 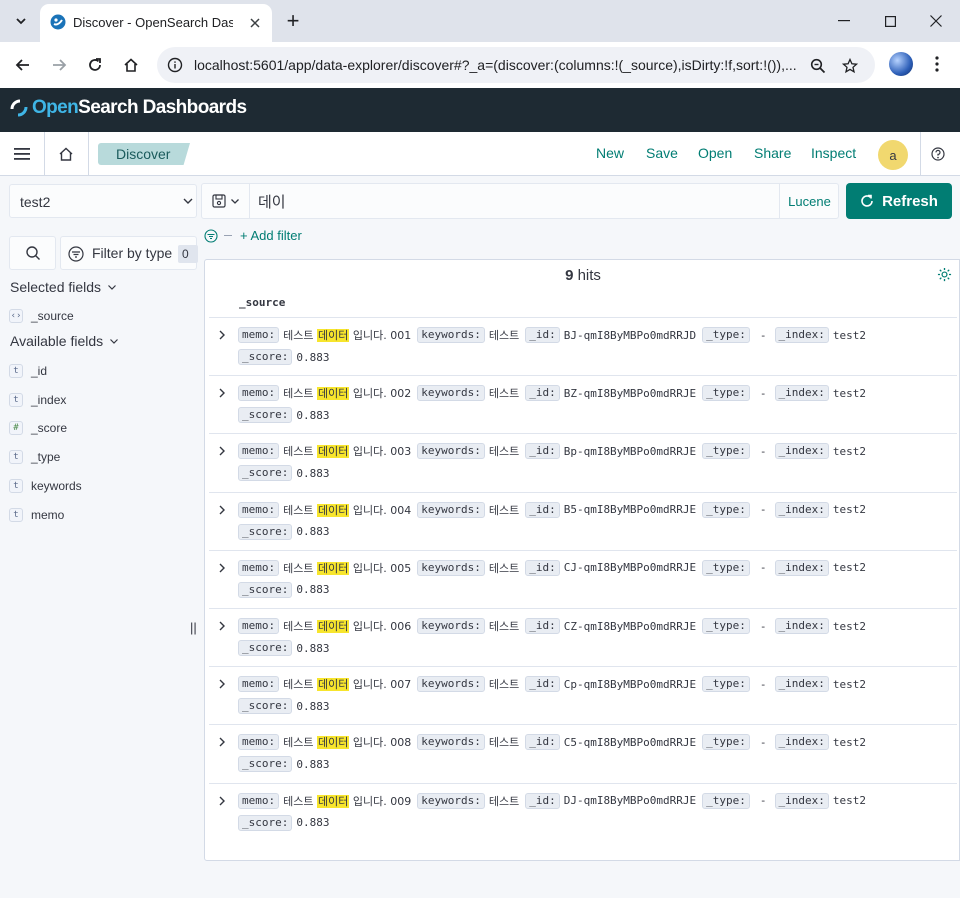 I want to click on browser-tab-active: Discover - OpenSearch Dashboards, so click(x=156, y=23).